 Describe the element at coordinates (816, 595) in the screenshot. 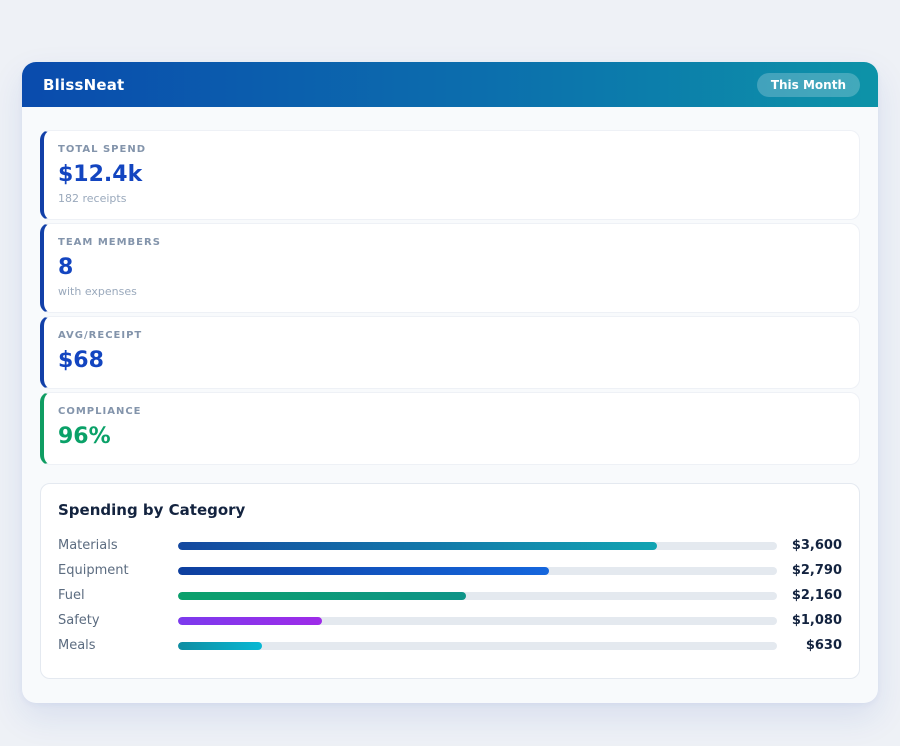

I see `category-value: $2,160` at that location.